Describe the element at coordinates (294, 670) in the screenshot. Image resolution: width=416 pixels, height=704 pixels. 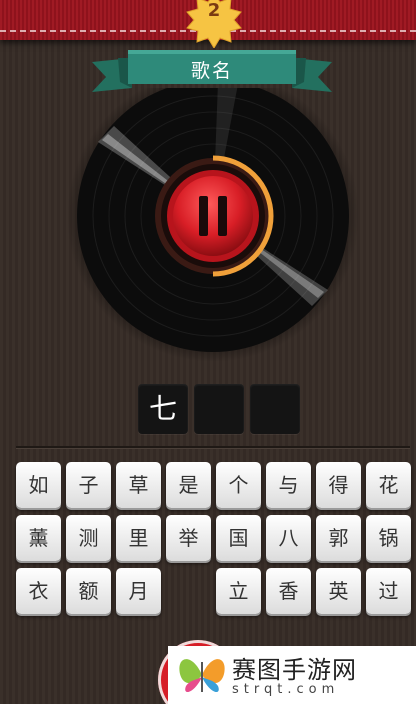
I see `watermark-chinese: 赛图手游网` at that location.